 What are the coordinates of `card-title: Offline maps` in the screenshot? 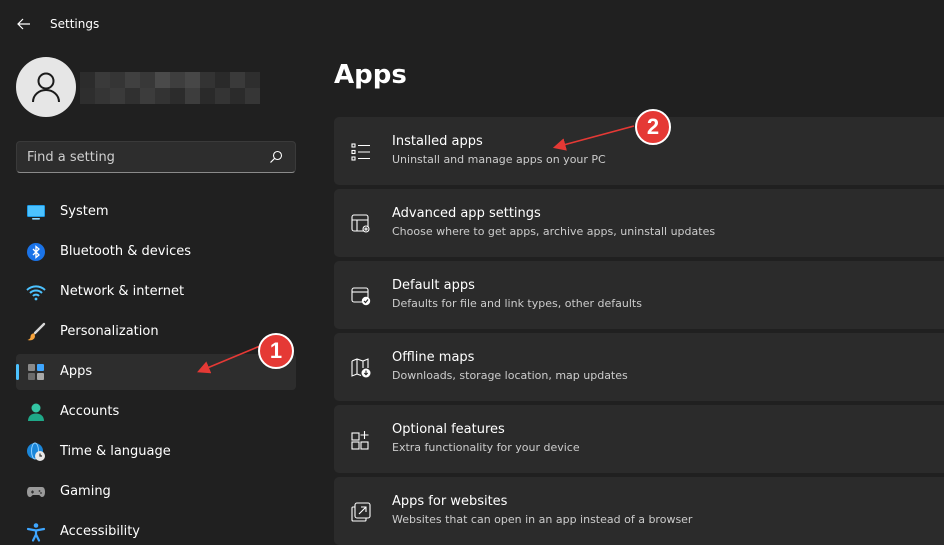 It's located at (433, 357).